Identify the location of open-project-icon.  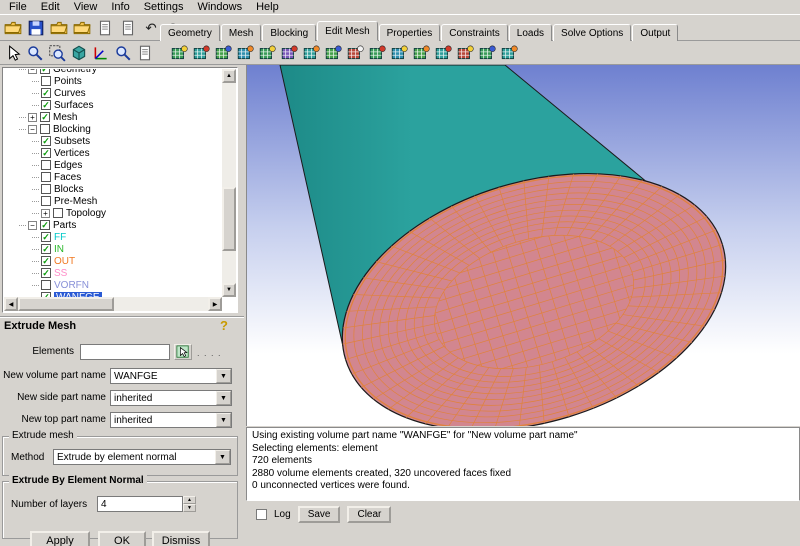
(13, 28).